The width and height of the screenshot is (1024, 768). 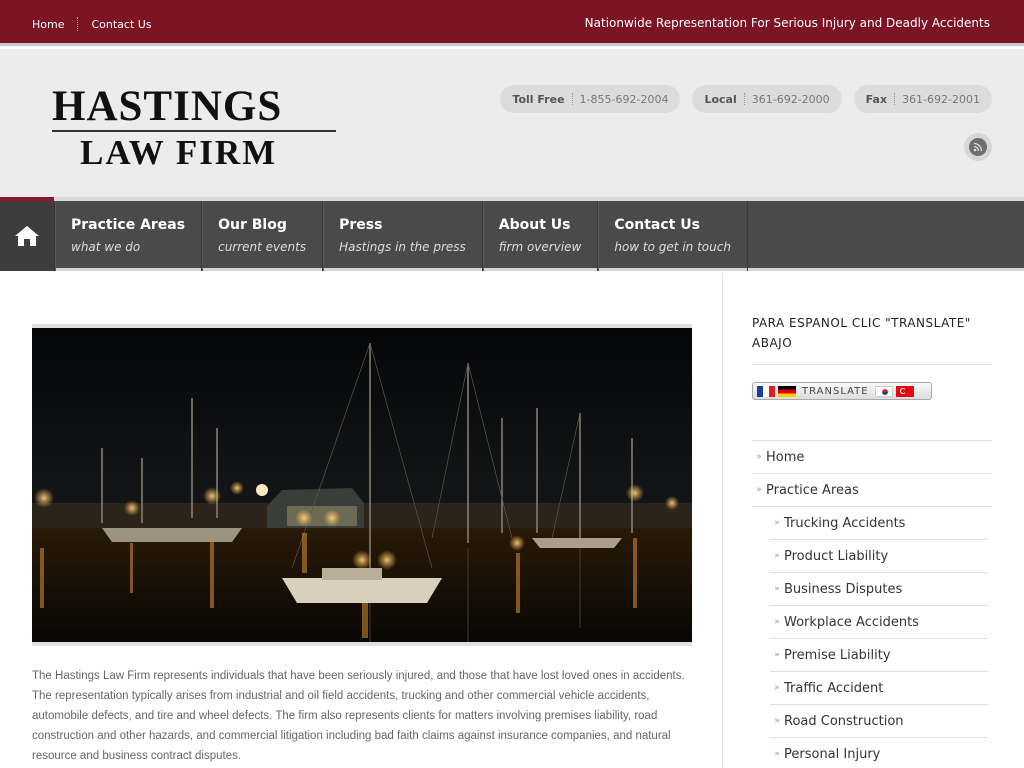 What do you see at coordinates (876, 99) in the screenshot?
I see `phone-label: Fax` at bounding box center [876, 99].